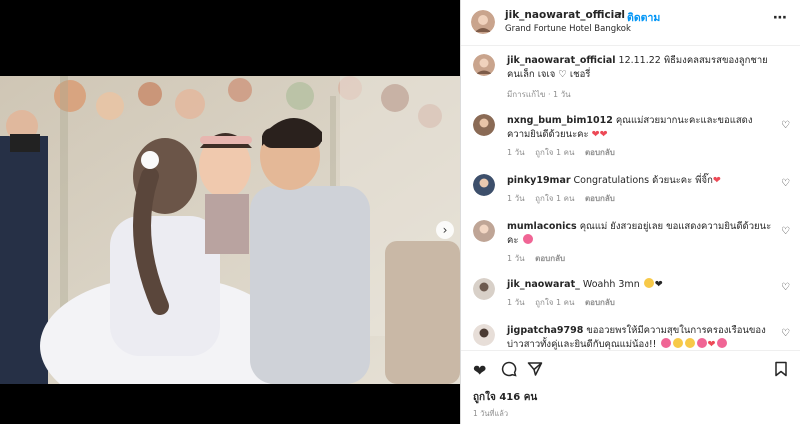  I want to click on share-send-icon, so click(535, 371).